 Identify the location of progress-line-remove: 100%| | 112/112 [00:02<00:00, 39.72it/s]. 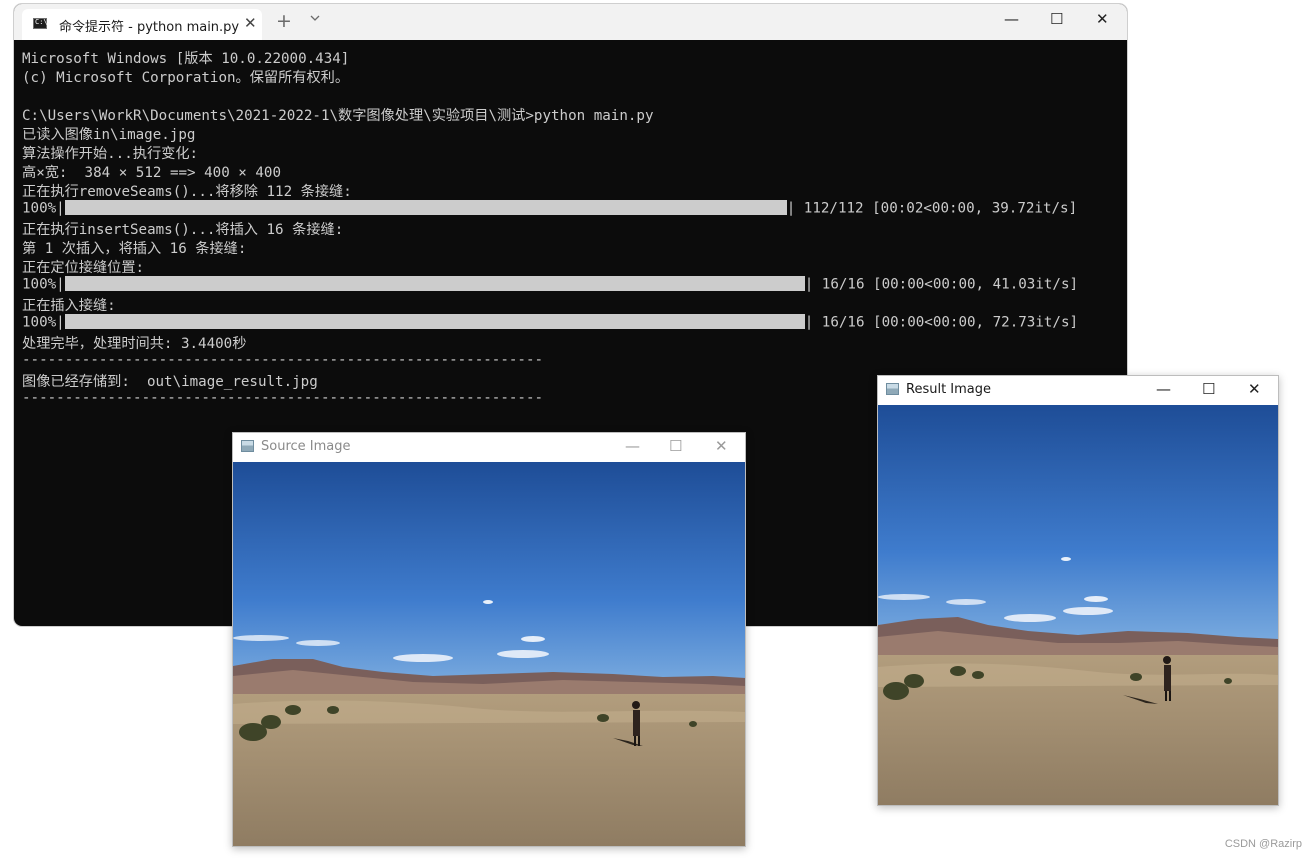
(574, 209).